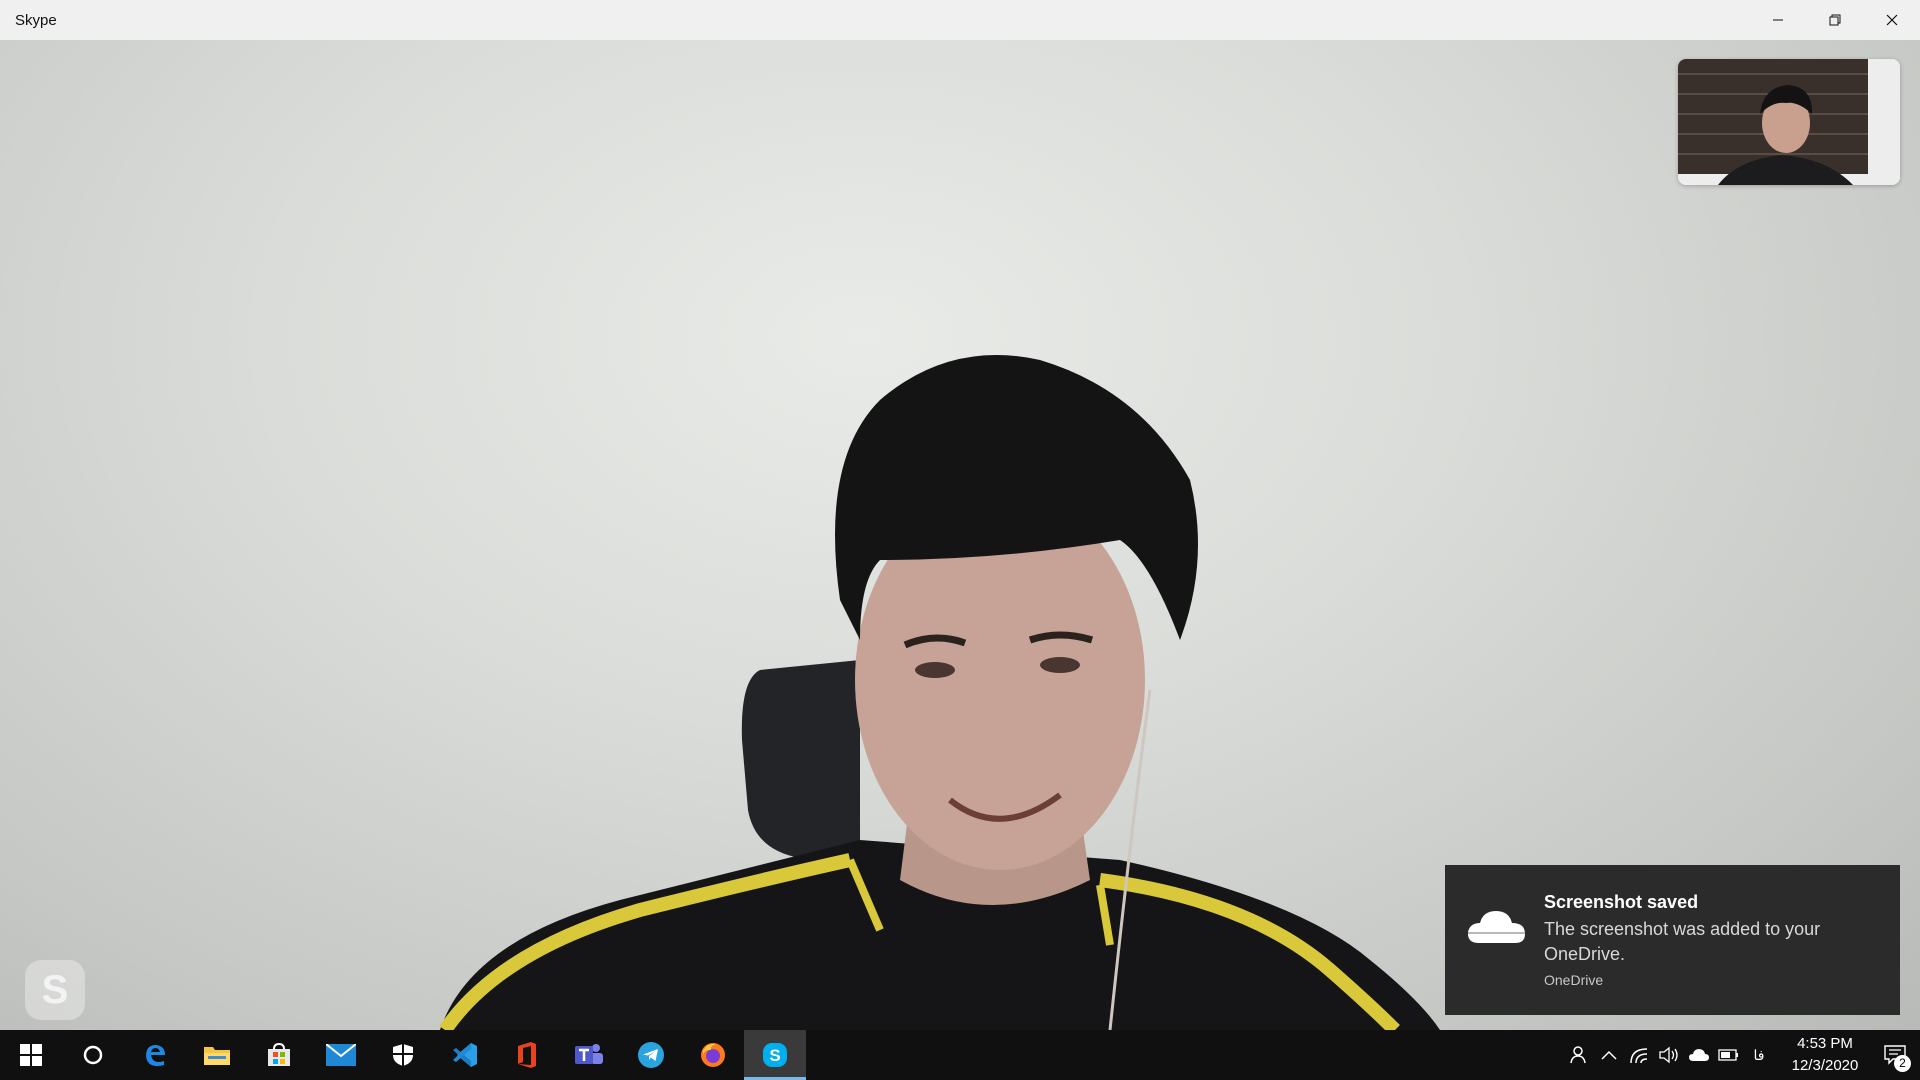 This screenshot has height=1080, width=1920. I want to click on taskbar-app-skype: S, so click(775, 1055).